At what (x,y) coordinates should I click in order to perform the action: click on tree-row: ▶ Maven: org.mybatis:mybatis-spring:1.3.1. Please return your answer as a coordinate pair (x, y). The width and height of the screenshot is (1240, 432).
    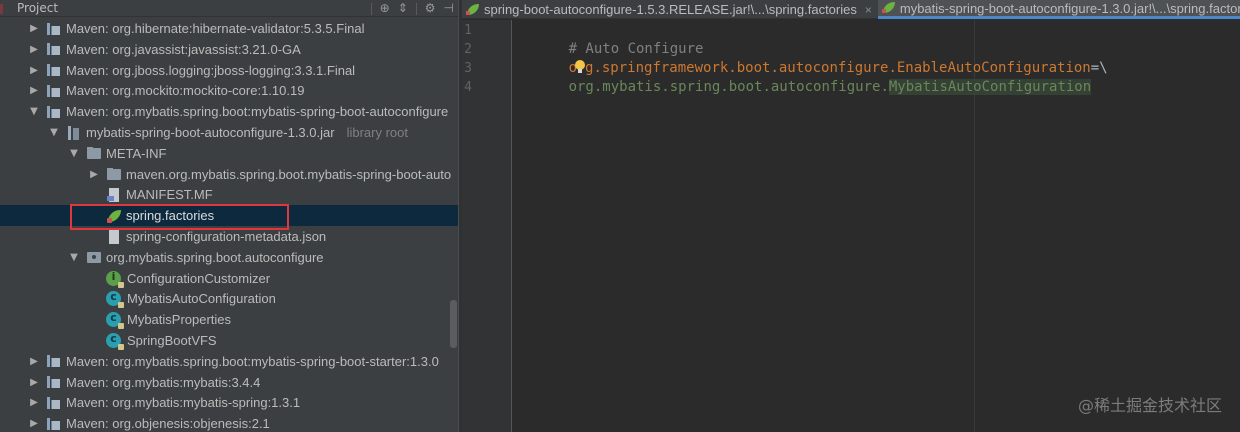
    Looking at the image, I should click on (229, 402).